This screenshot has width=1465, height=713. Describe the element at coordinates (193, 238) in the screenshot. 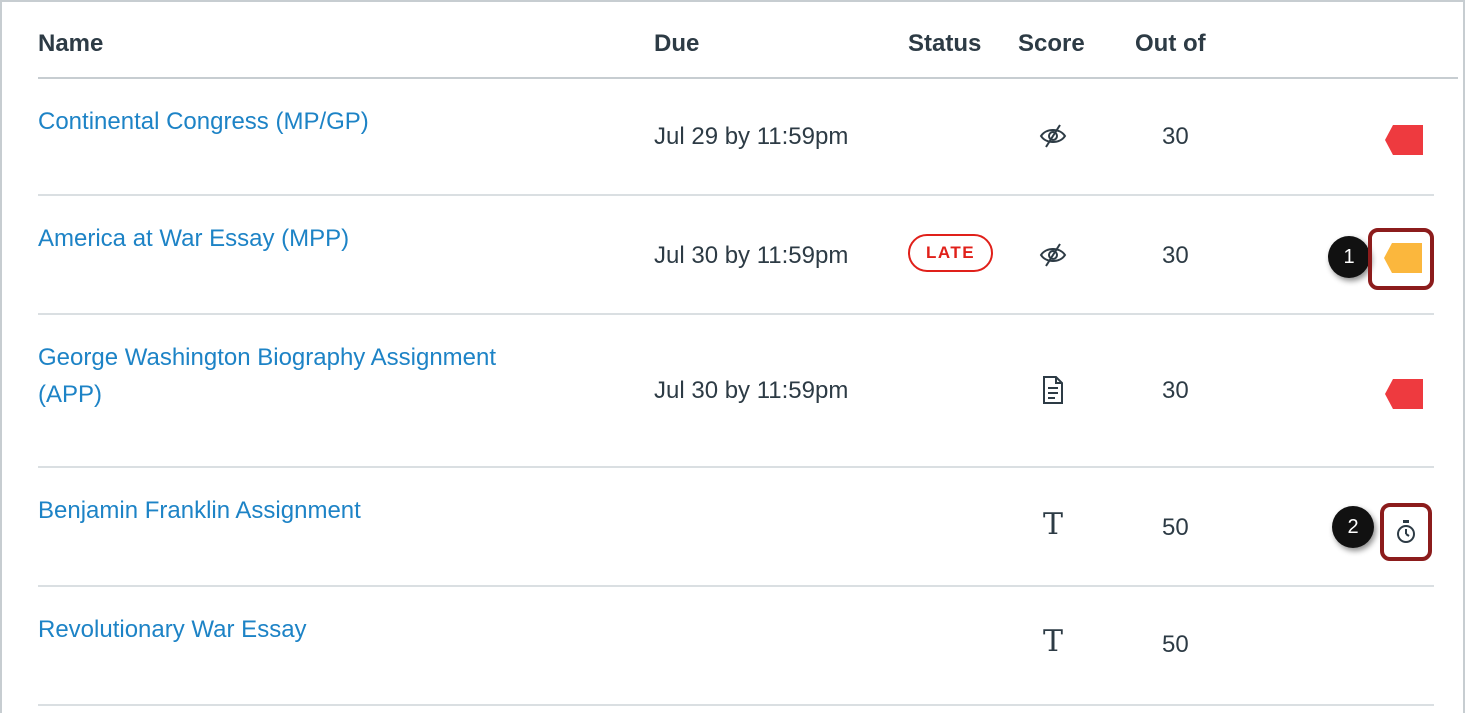

I see `assignment-link: America at War Essay (MPP)` at that location.